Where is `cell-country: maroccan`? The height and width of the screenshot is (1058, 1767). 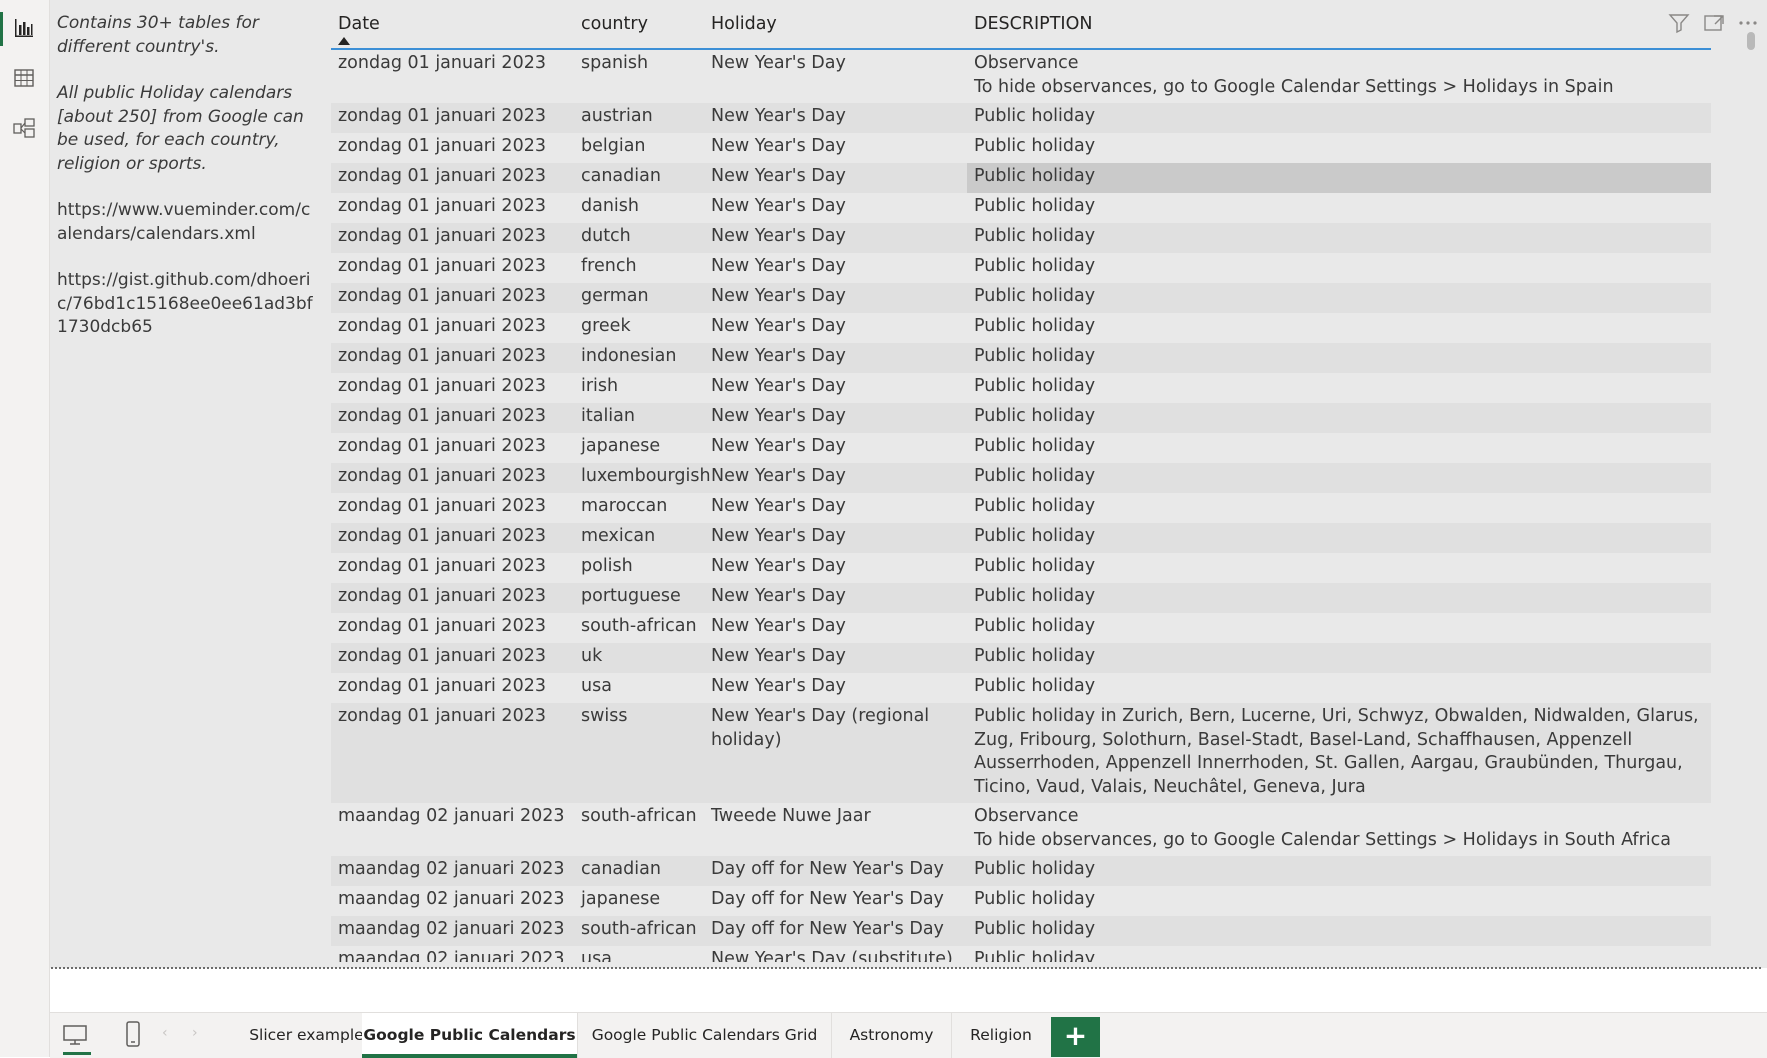
cell-country: maroccan is located at coordinates (624, 506).